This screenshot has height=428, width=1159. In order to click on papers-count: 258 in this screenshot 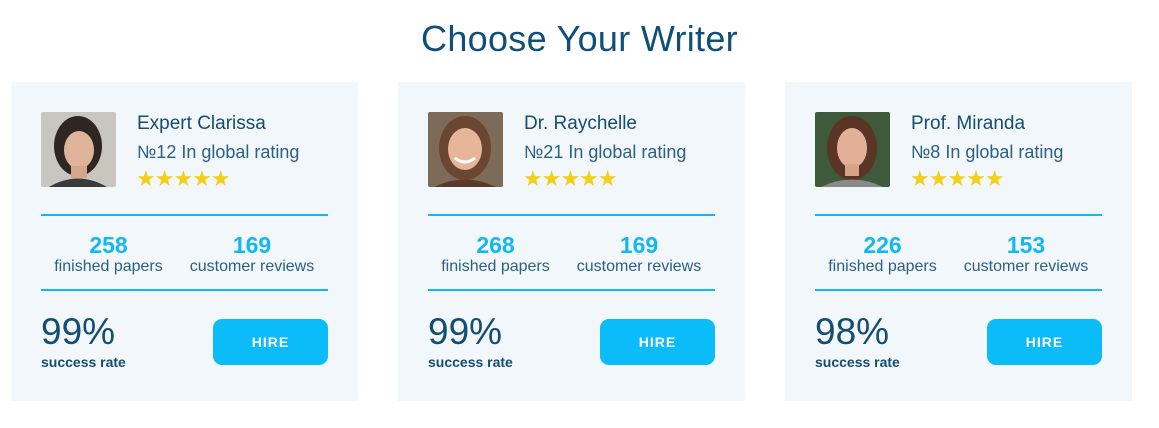, I will do `click(108, 245)`.